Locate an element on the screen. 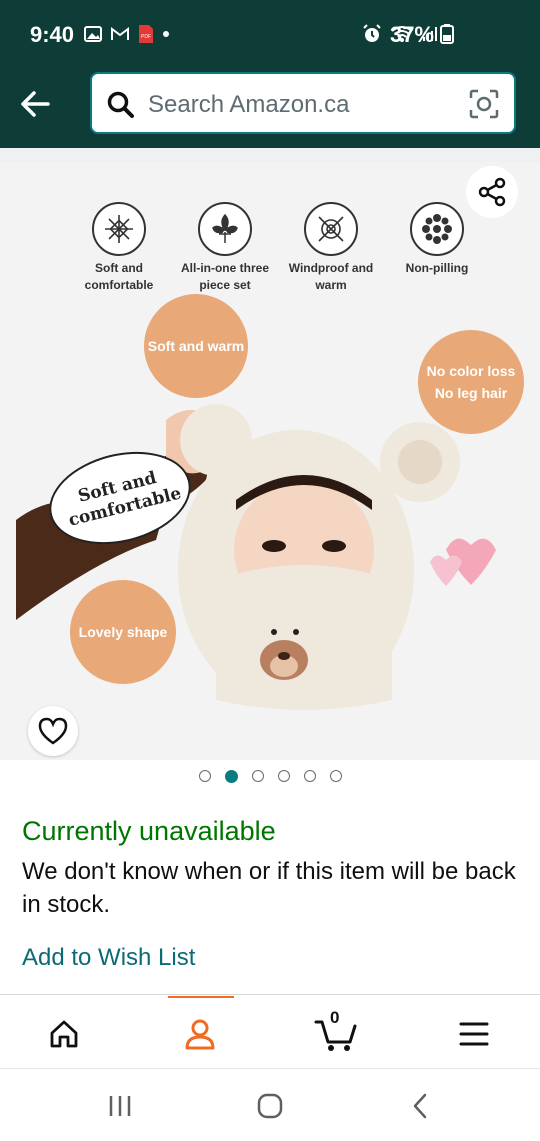 The image size is (540, 1141). feature-label: Non-pilling is located at coordinates (437, 268).